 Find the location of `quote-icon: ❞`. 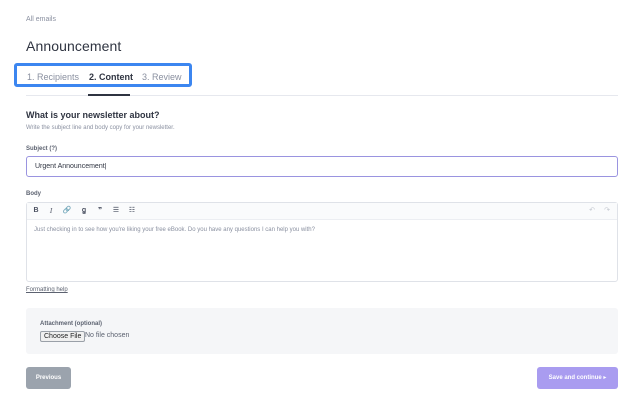

quote-icon: ❞ is located at coordinates (100, 211).